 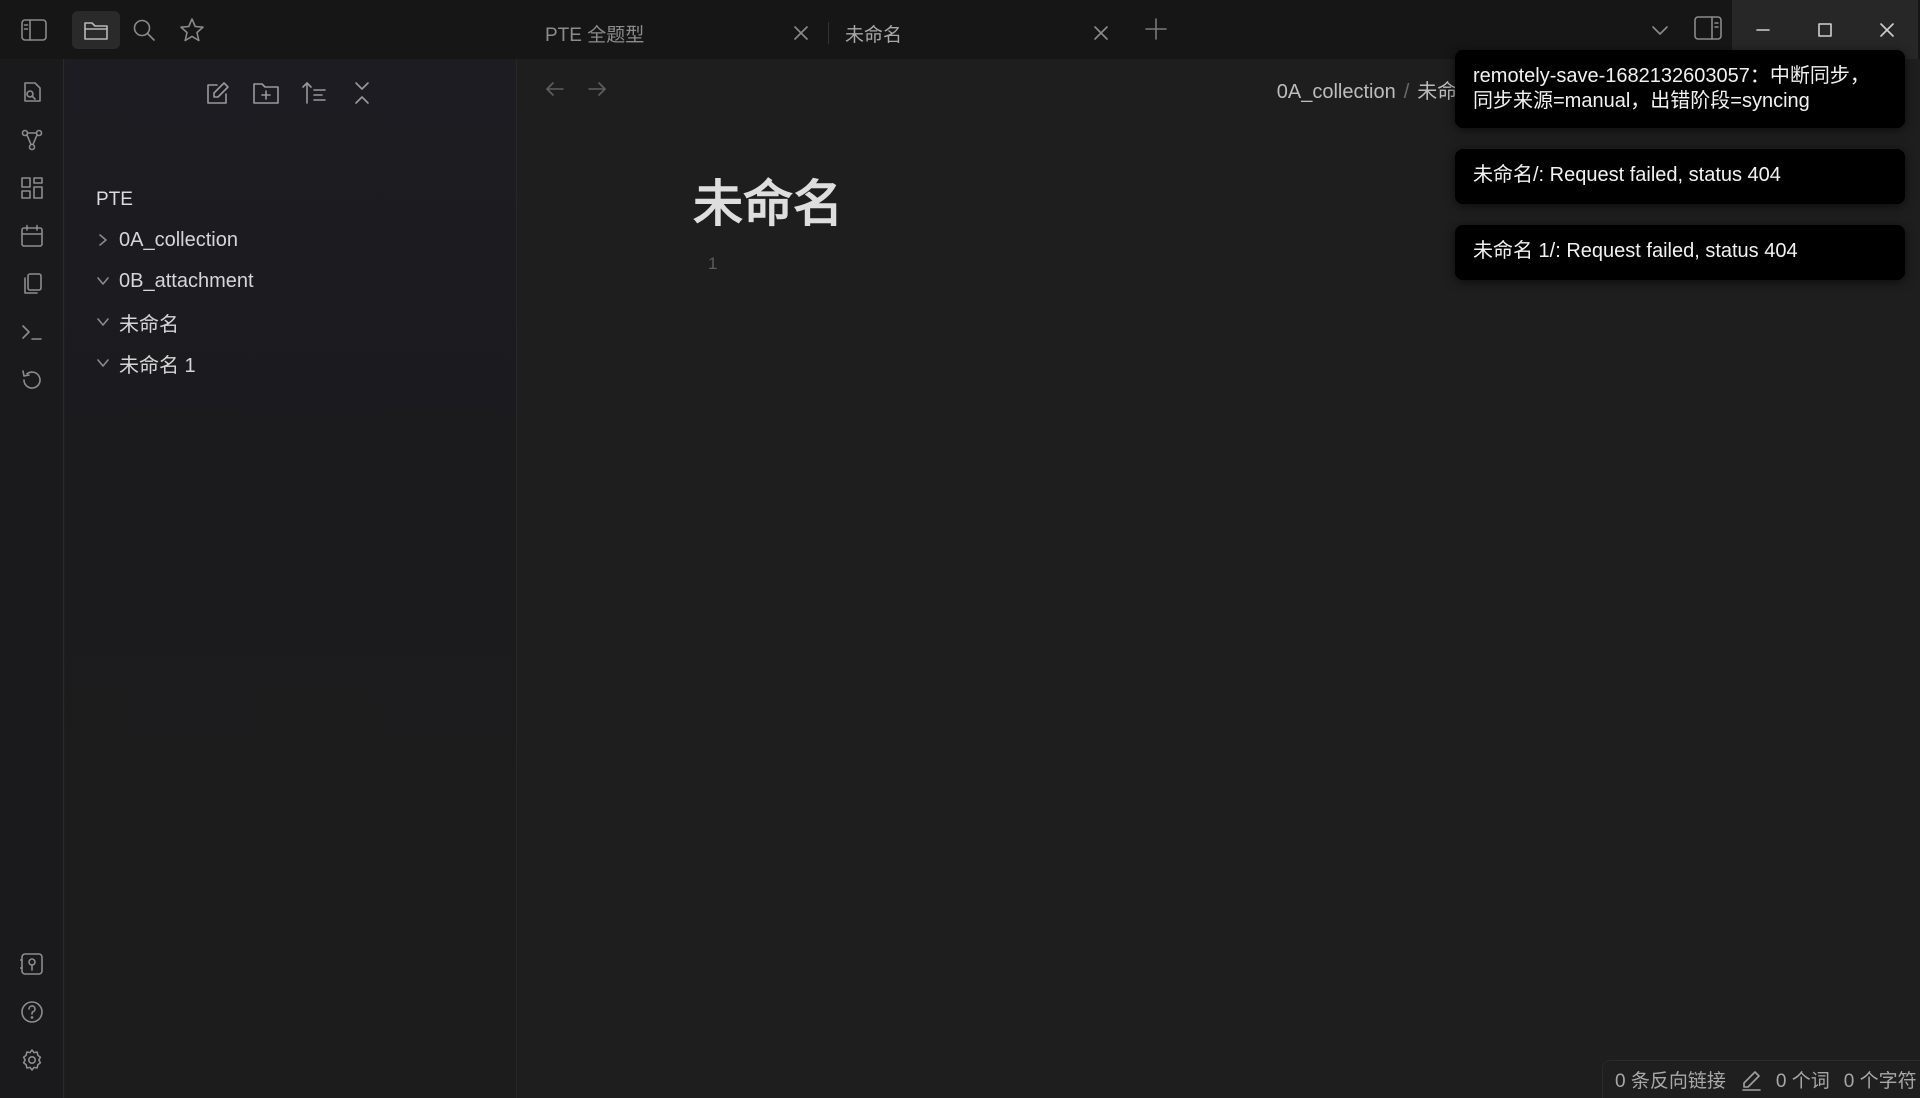 I want to click on arrow-left-icon, so click(x=555, y=89).